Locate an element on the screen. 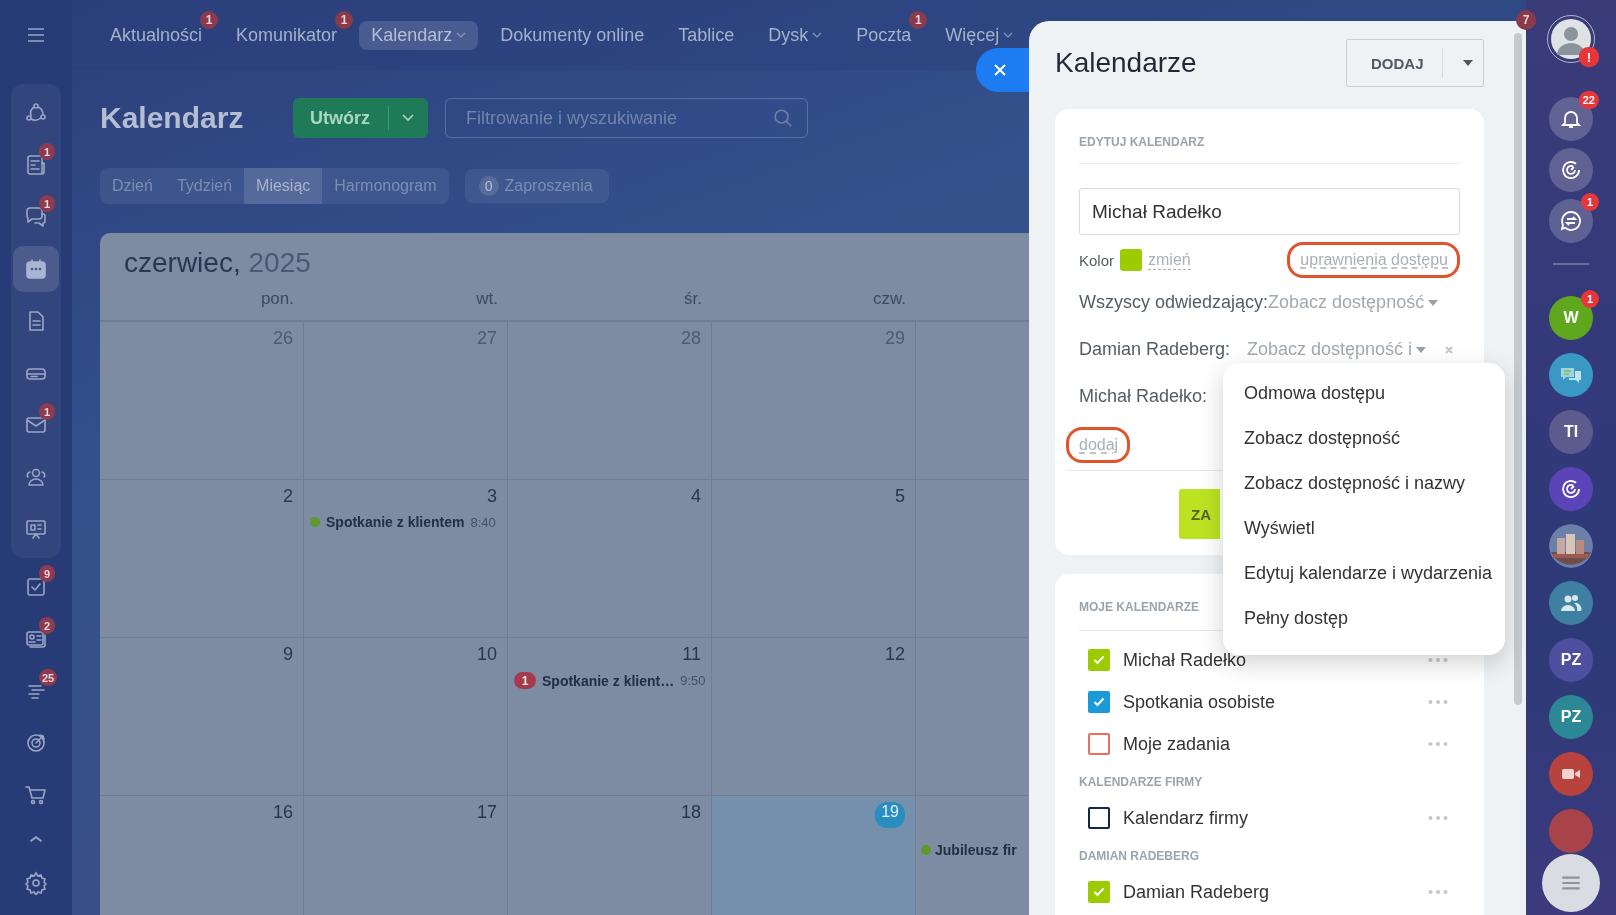 The width and height of the screenshot is (1616, 915). view-tab: Harmonogram is located at coordinates (385, 186).